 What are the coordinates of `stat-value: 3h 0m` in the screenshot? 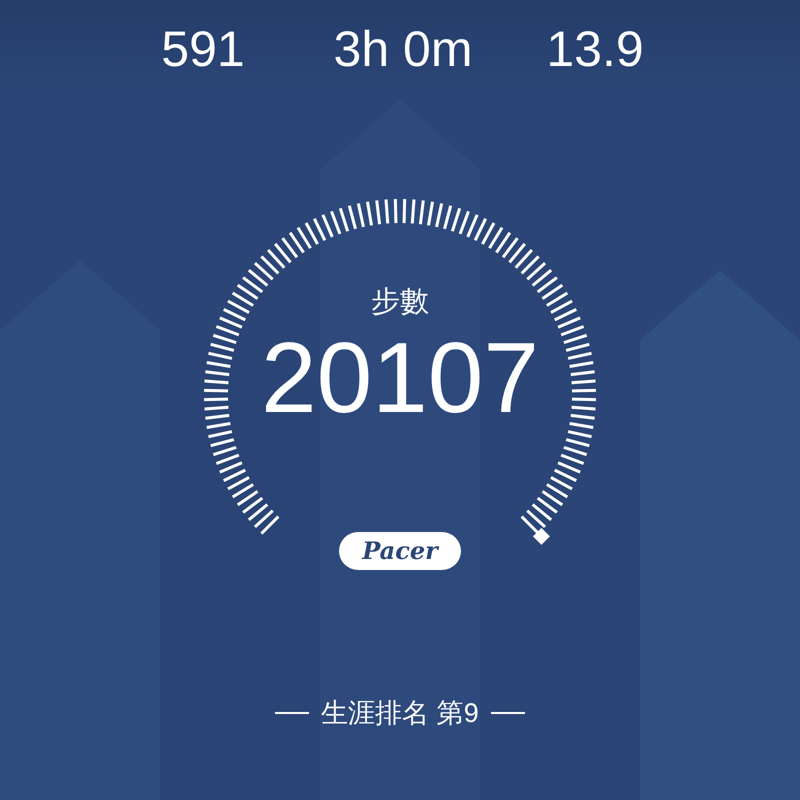 It's located at (403, 49).